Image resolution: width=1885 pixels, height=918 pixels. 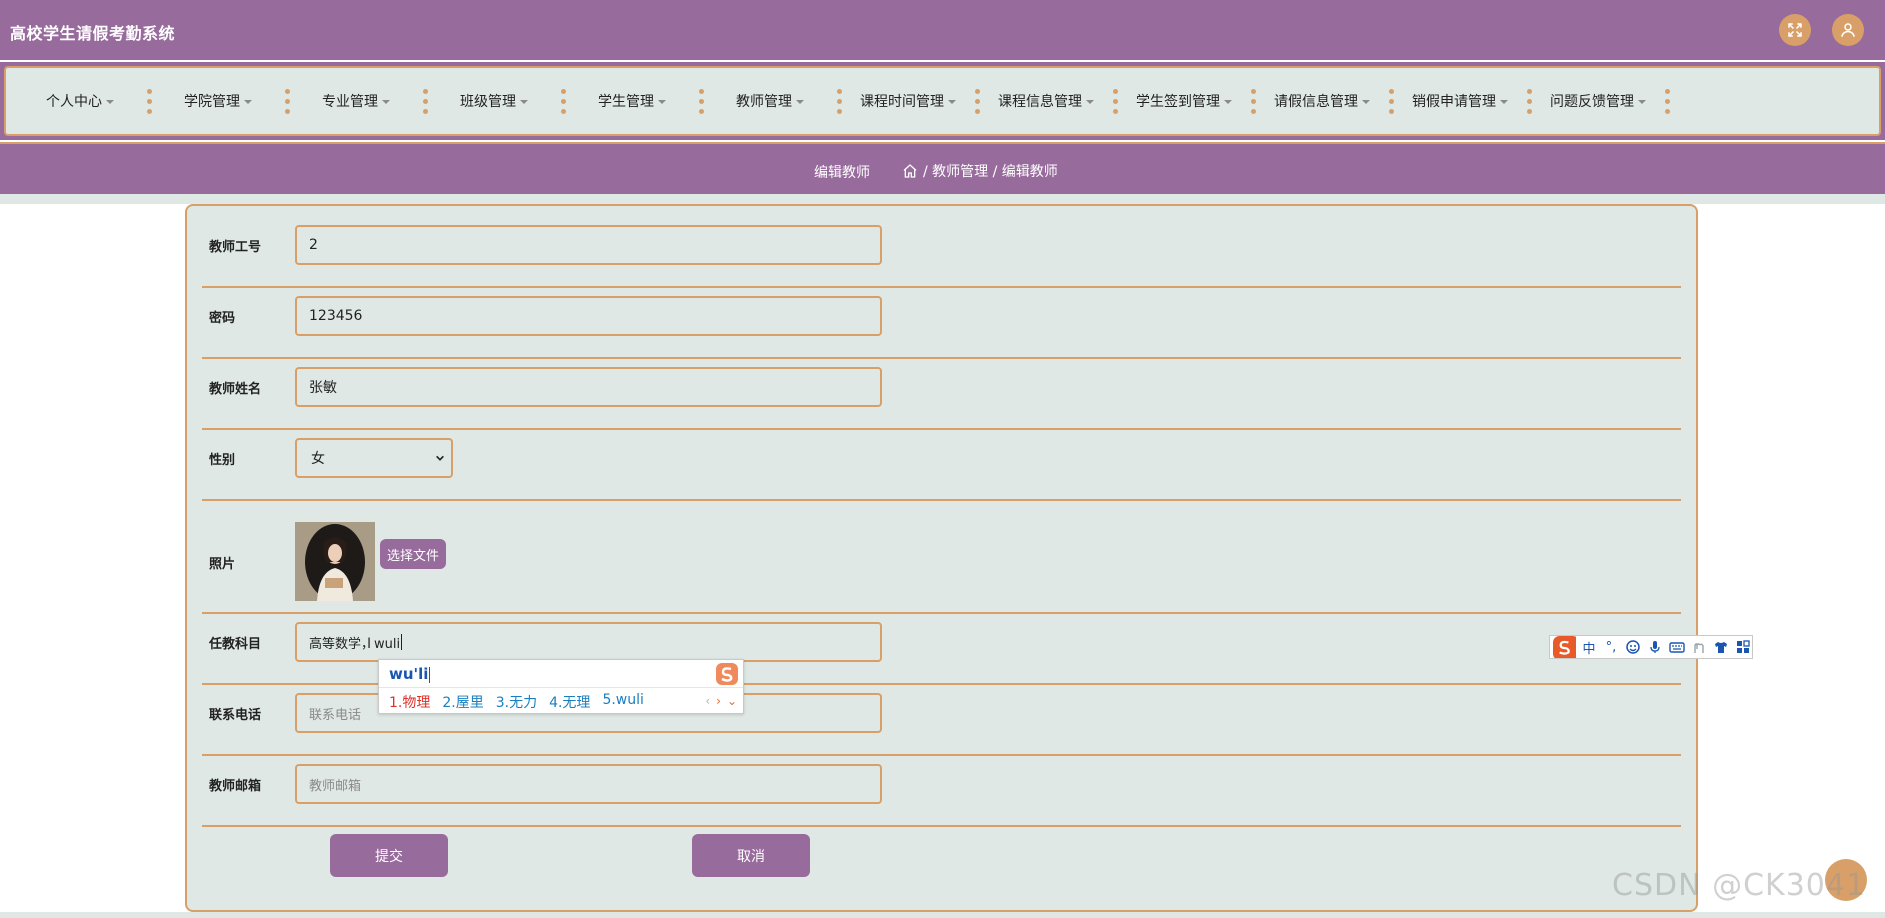 I want to click on nav-item-teacher: 教师管理, so click(x=777, y=101).